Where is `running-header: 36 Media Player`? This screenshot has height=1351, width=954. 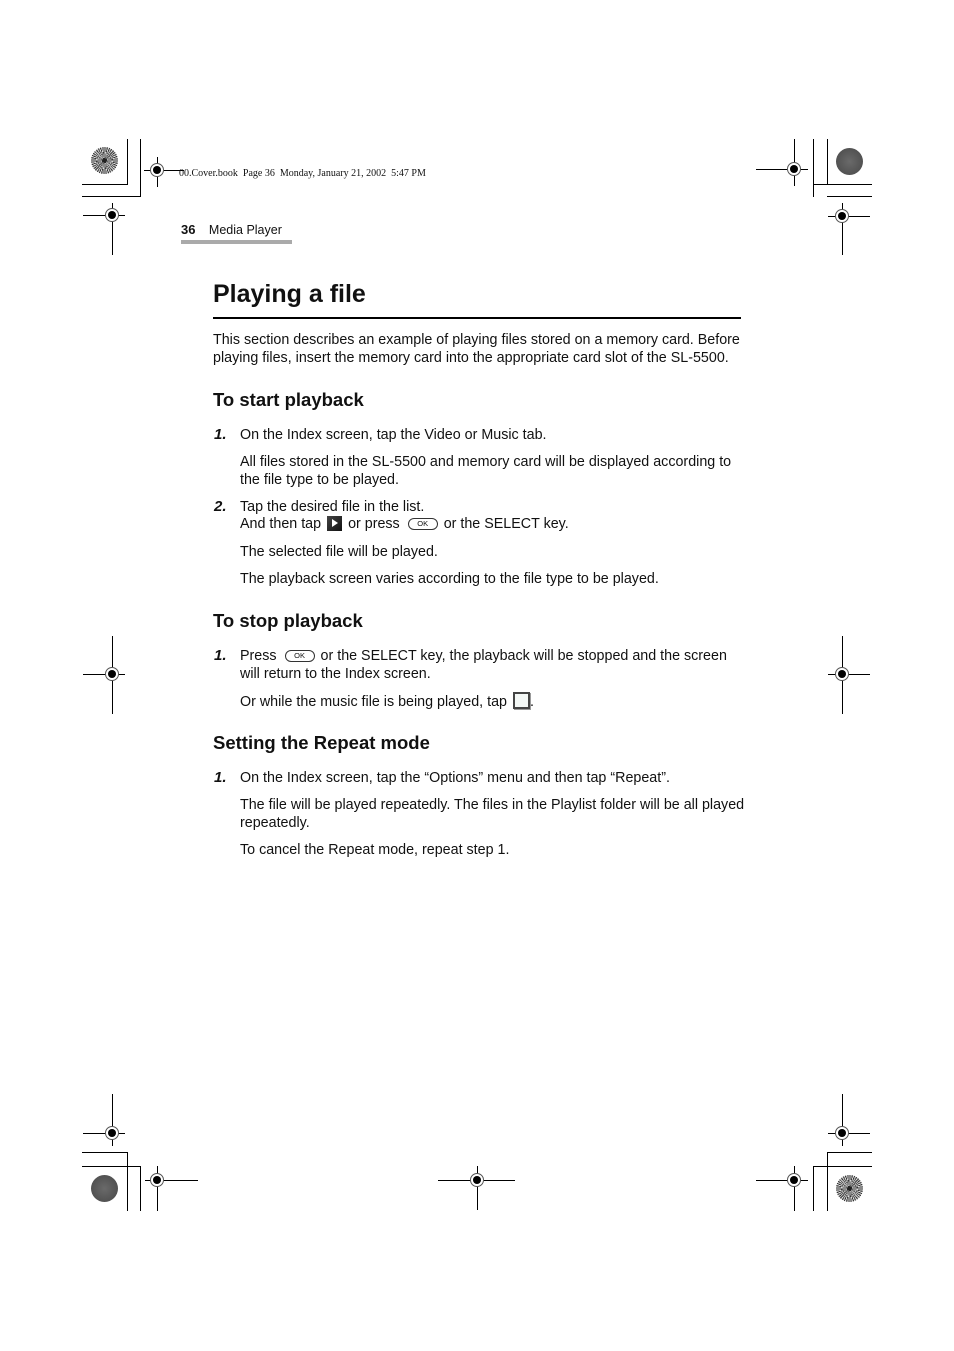
running-header: 36 Media Player is located at coordinates (231, 230).